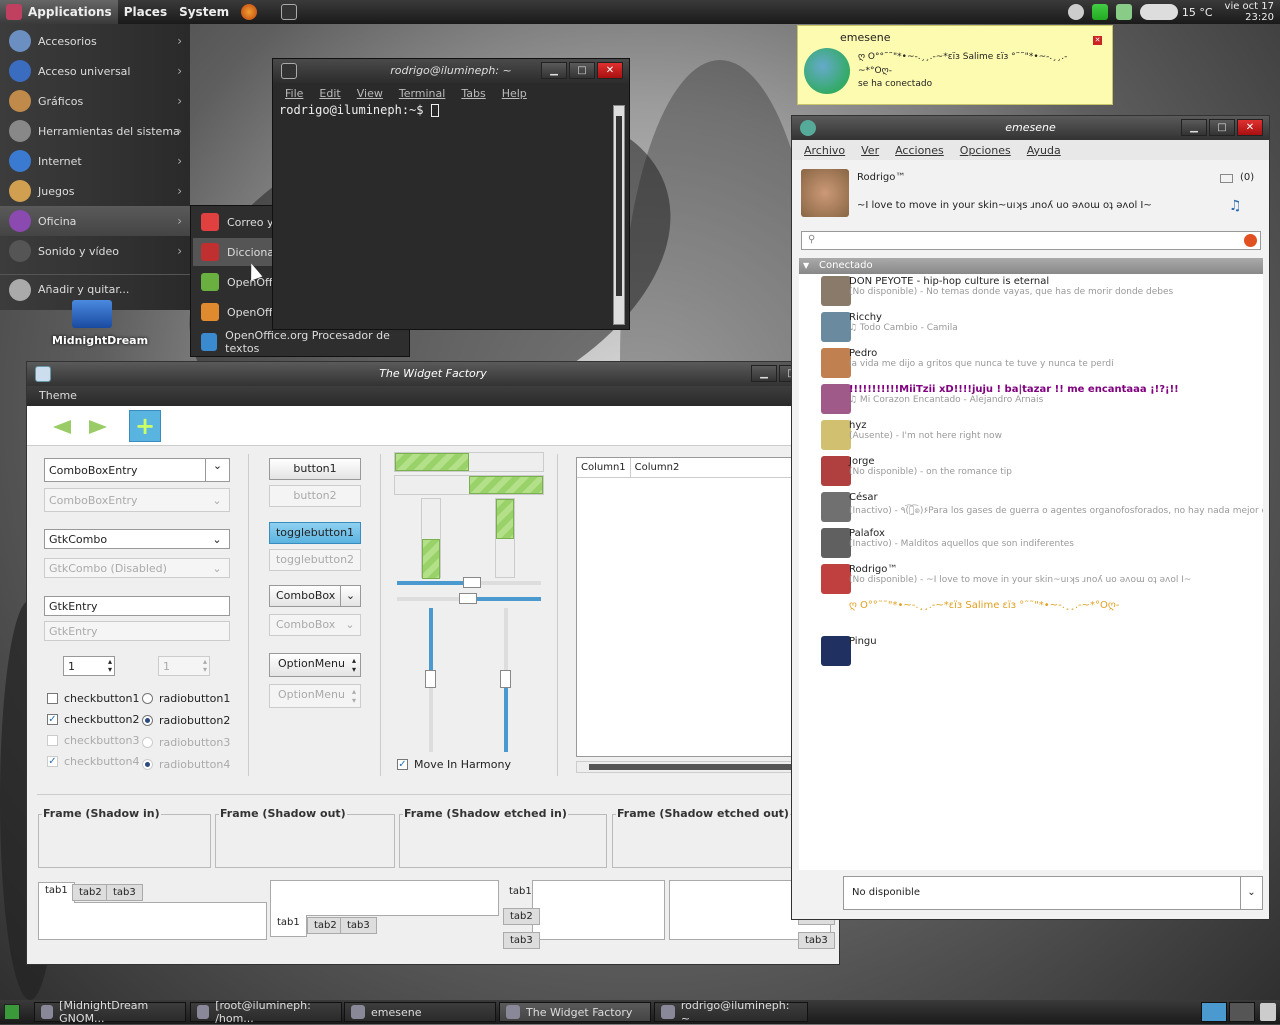  What do you see at coordinates (1044, 150) in the screenshot?
I see `menu-ayuda: Ayuda` at bounding box center [1044, 150].